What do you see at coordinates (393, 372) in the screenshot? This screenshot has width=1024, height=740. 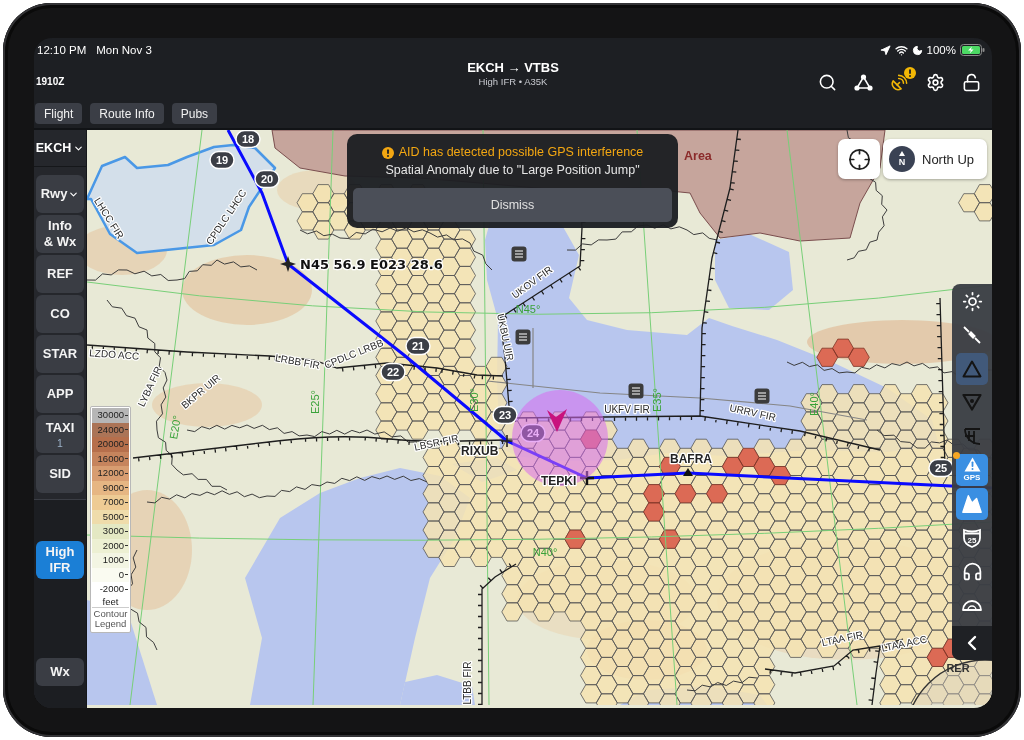 I see `route-marker: 22` at bounding box center [393, 372].